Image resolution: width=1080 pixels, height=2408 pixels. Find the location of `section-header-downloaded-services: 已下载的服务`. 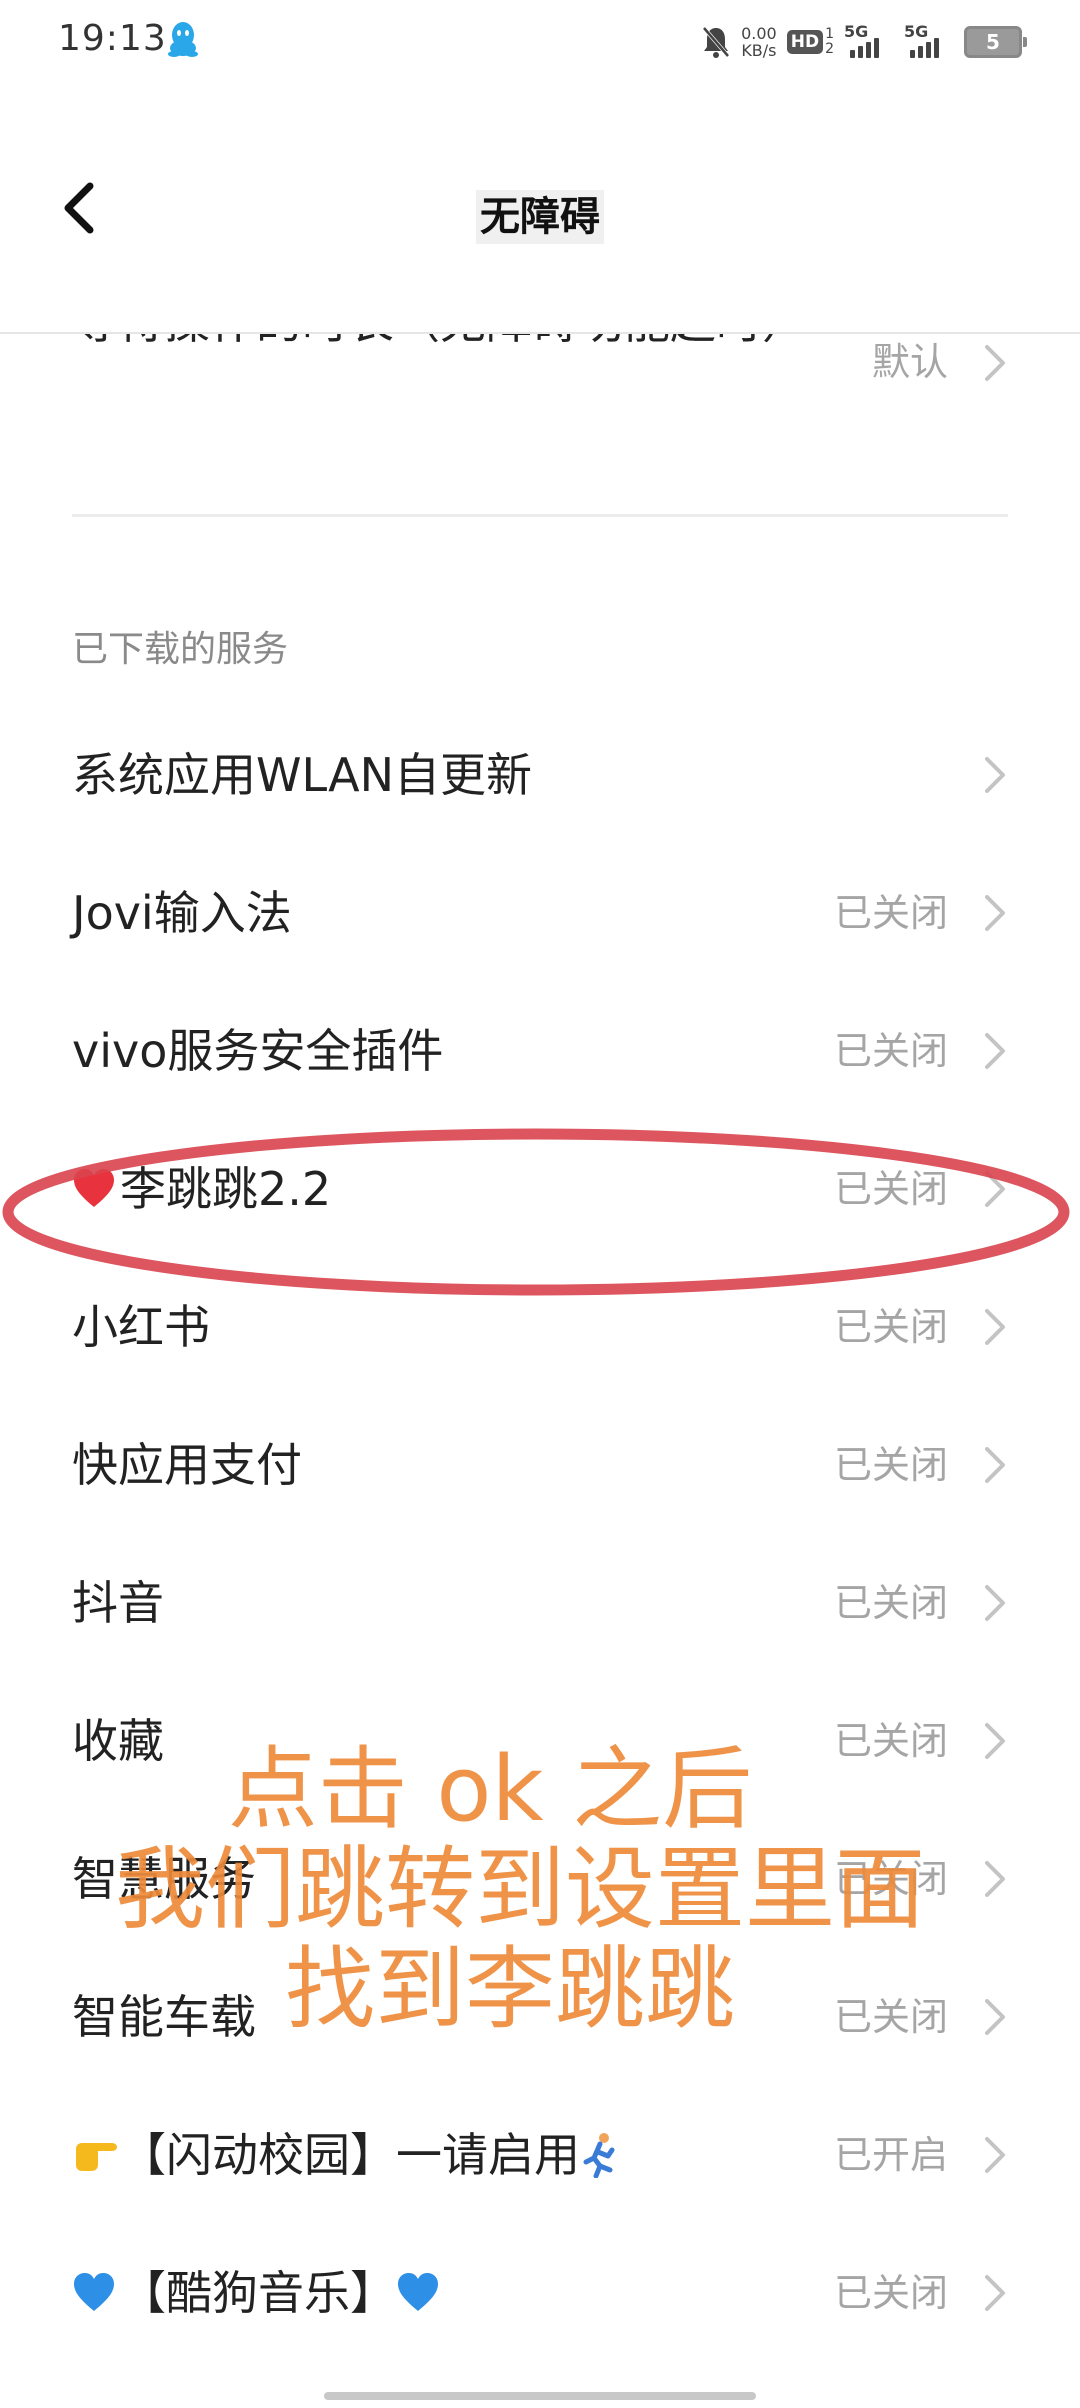

section-header-downloaded-services: 已下载的服务 is located at coordinates (180, 649).